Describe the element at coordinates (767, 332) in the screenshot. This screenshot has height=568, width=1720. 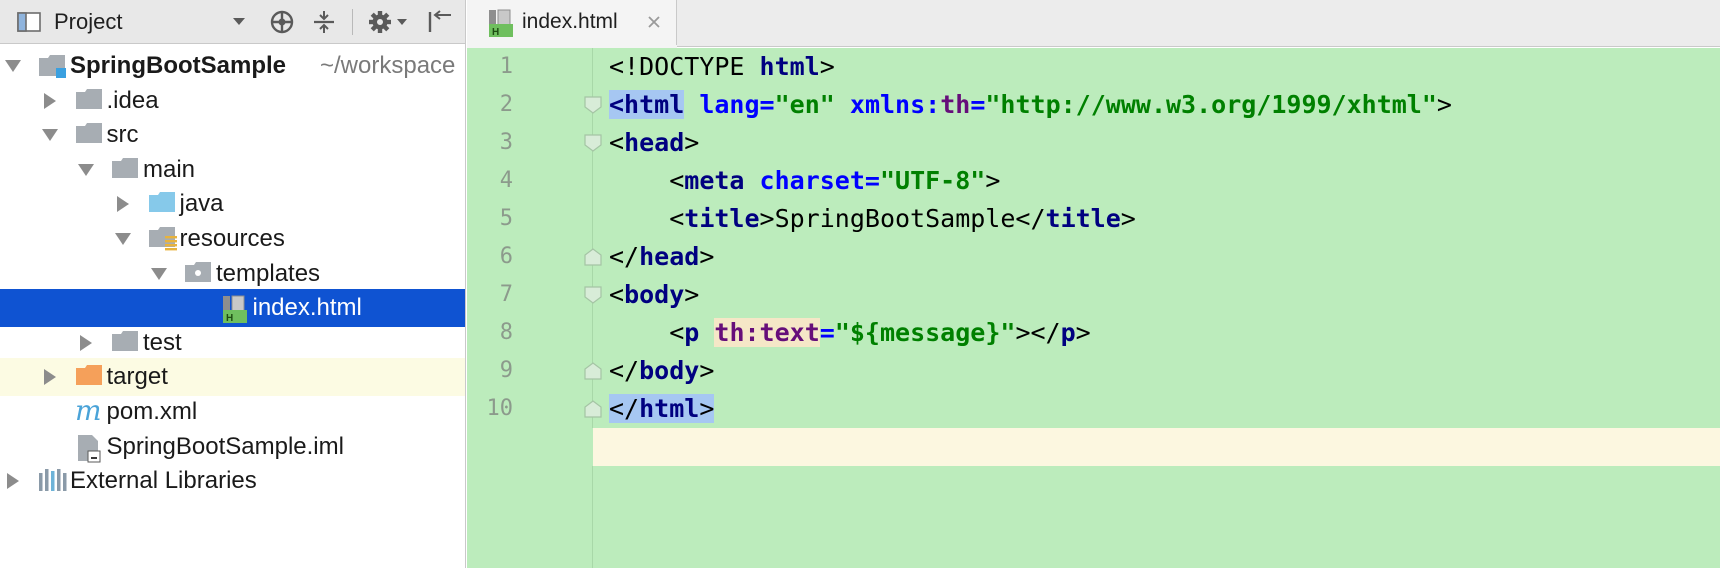
I see `code-token: th:text` at that location.